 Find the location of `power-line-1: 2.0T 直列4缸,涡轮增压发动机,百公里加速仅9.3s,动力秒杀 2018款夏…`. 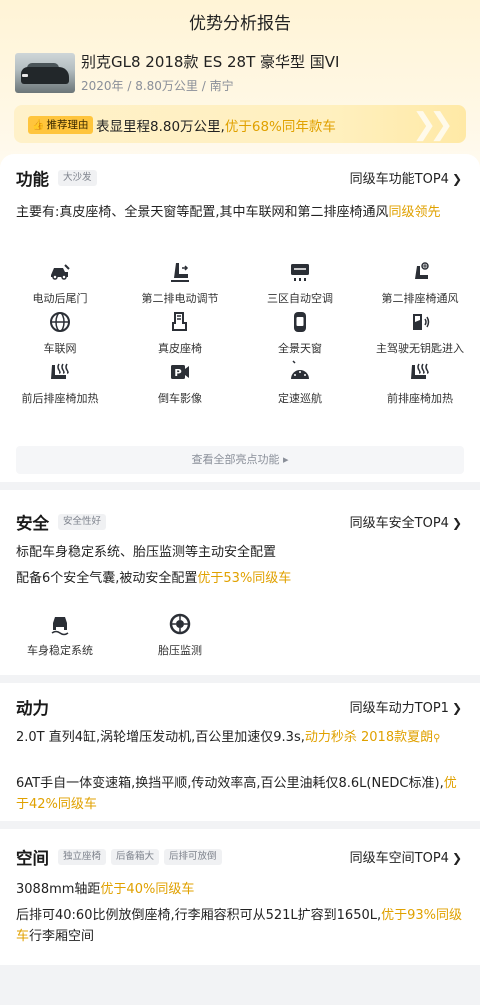

power-line-1: 2.0T 直列4缸,涡轮增压发动机,百公里加速仅9.3s,动力秒杀 2018款夏… is located at coordinates (228, 737).